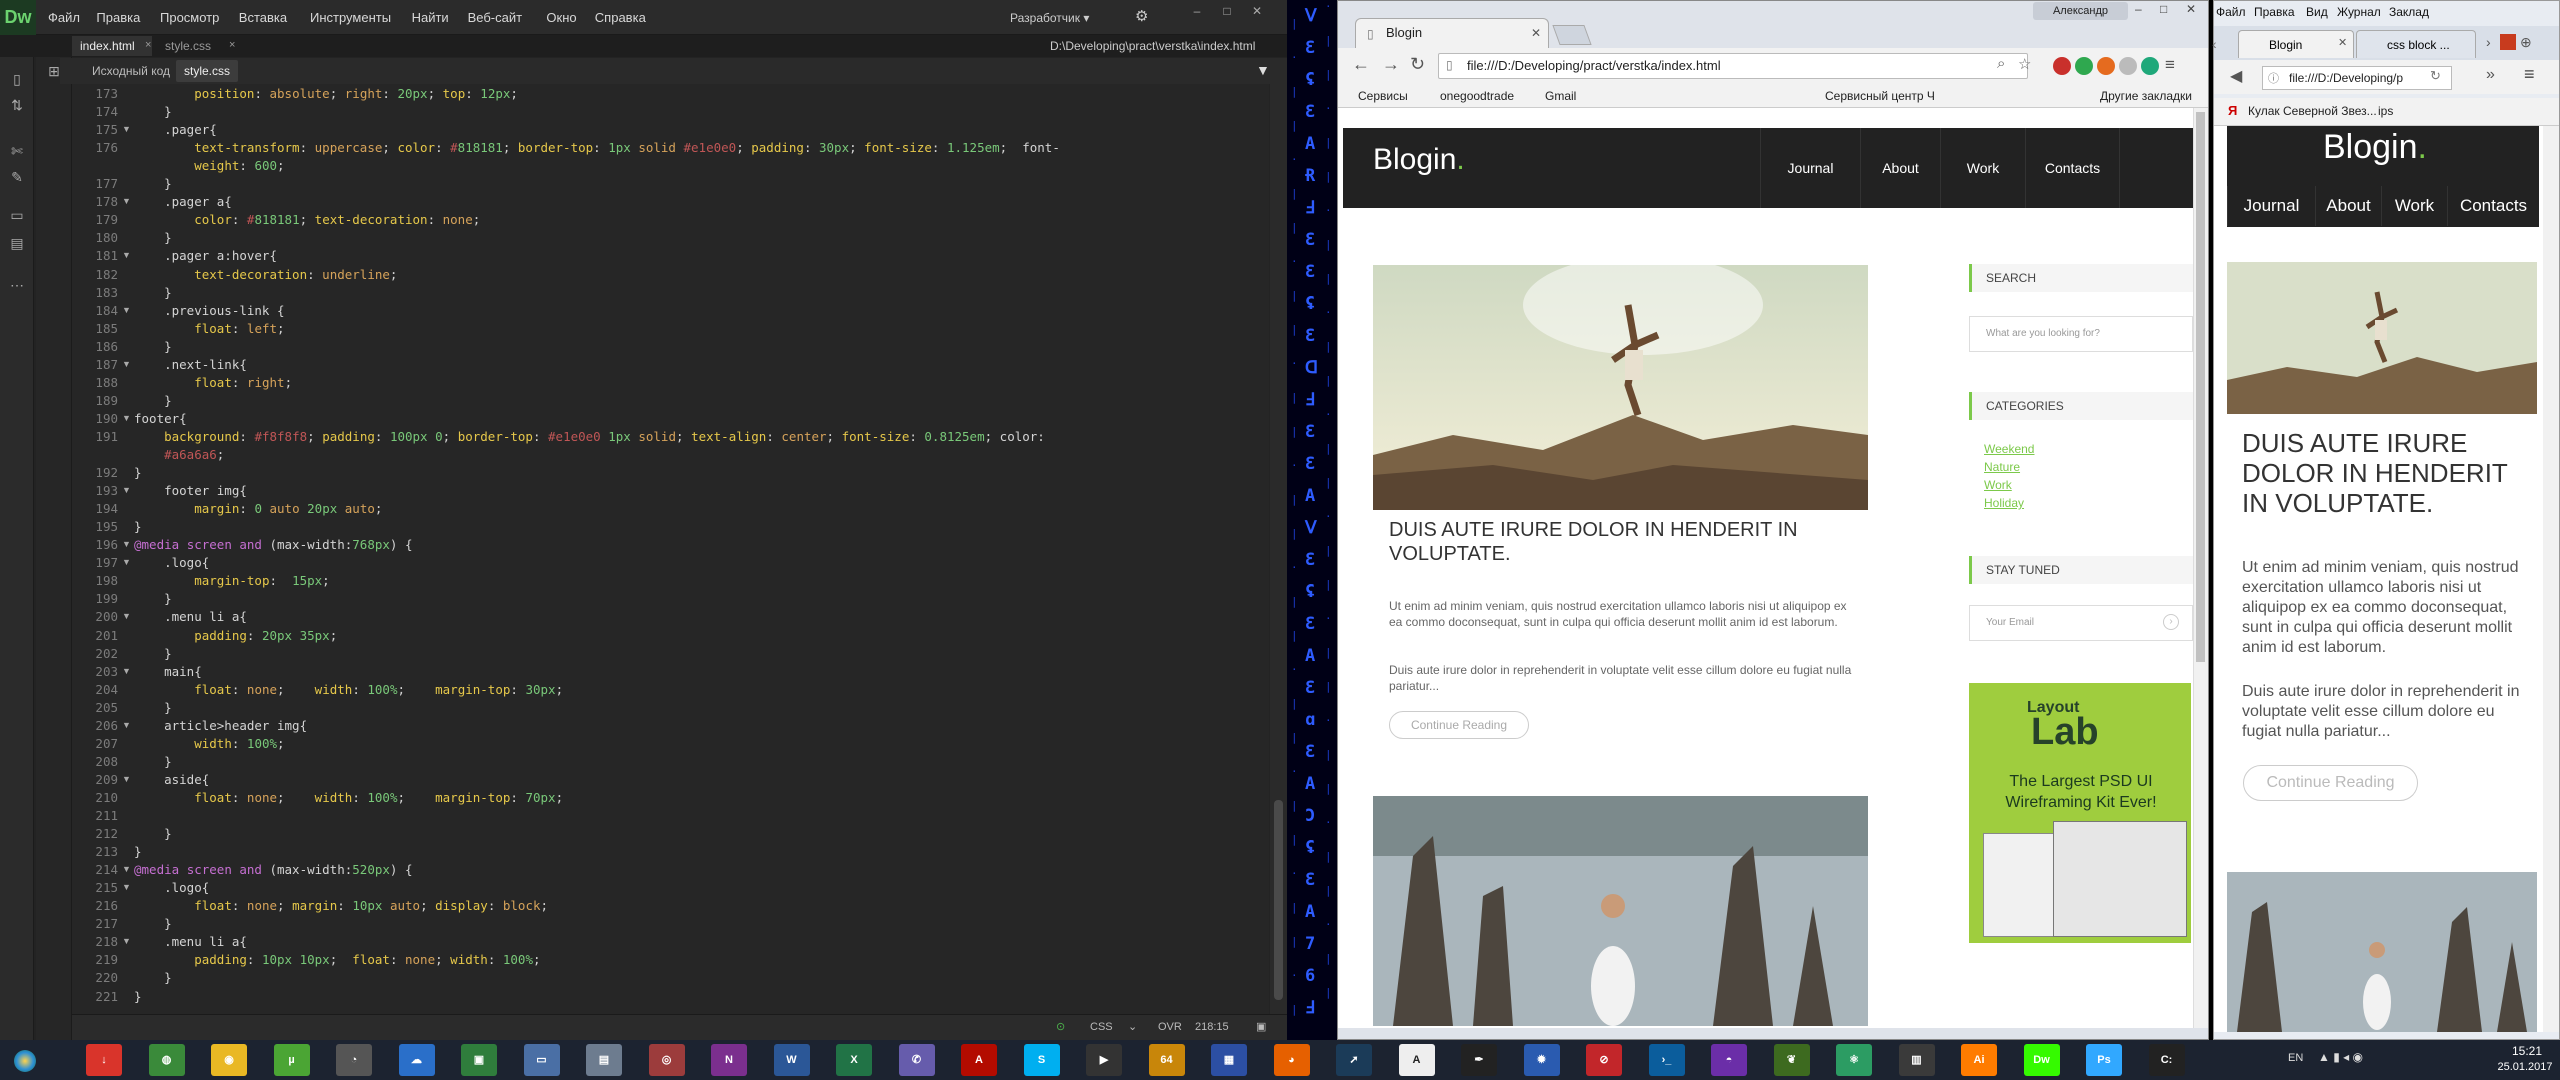  I want to click on pen-icon: ✒, so click(1479, 1060).